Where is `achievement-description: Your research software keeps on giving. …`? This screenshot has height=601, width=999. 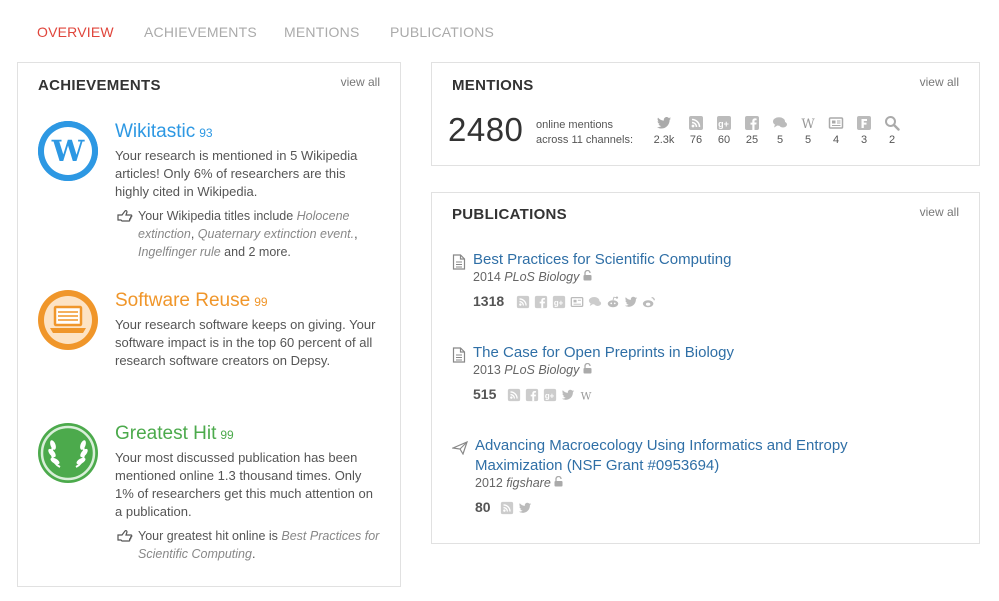
achievement-description: Your research software keeps on giving. … is located at coordinates (245, 342).